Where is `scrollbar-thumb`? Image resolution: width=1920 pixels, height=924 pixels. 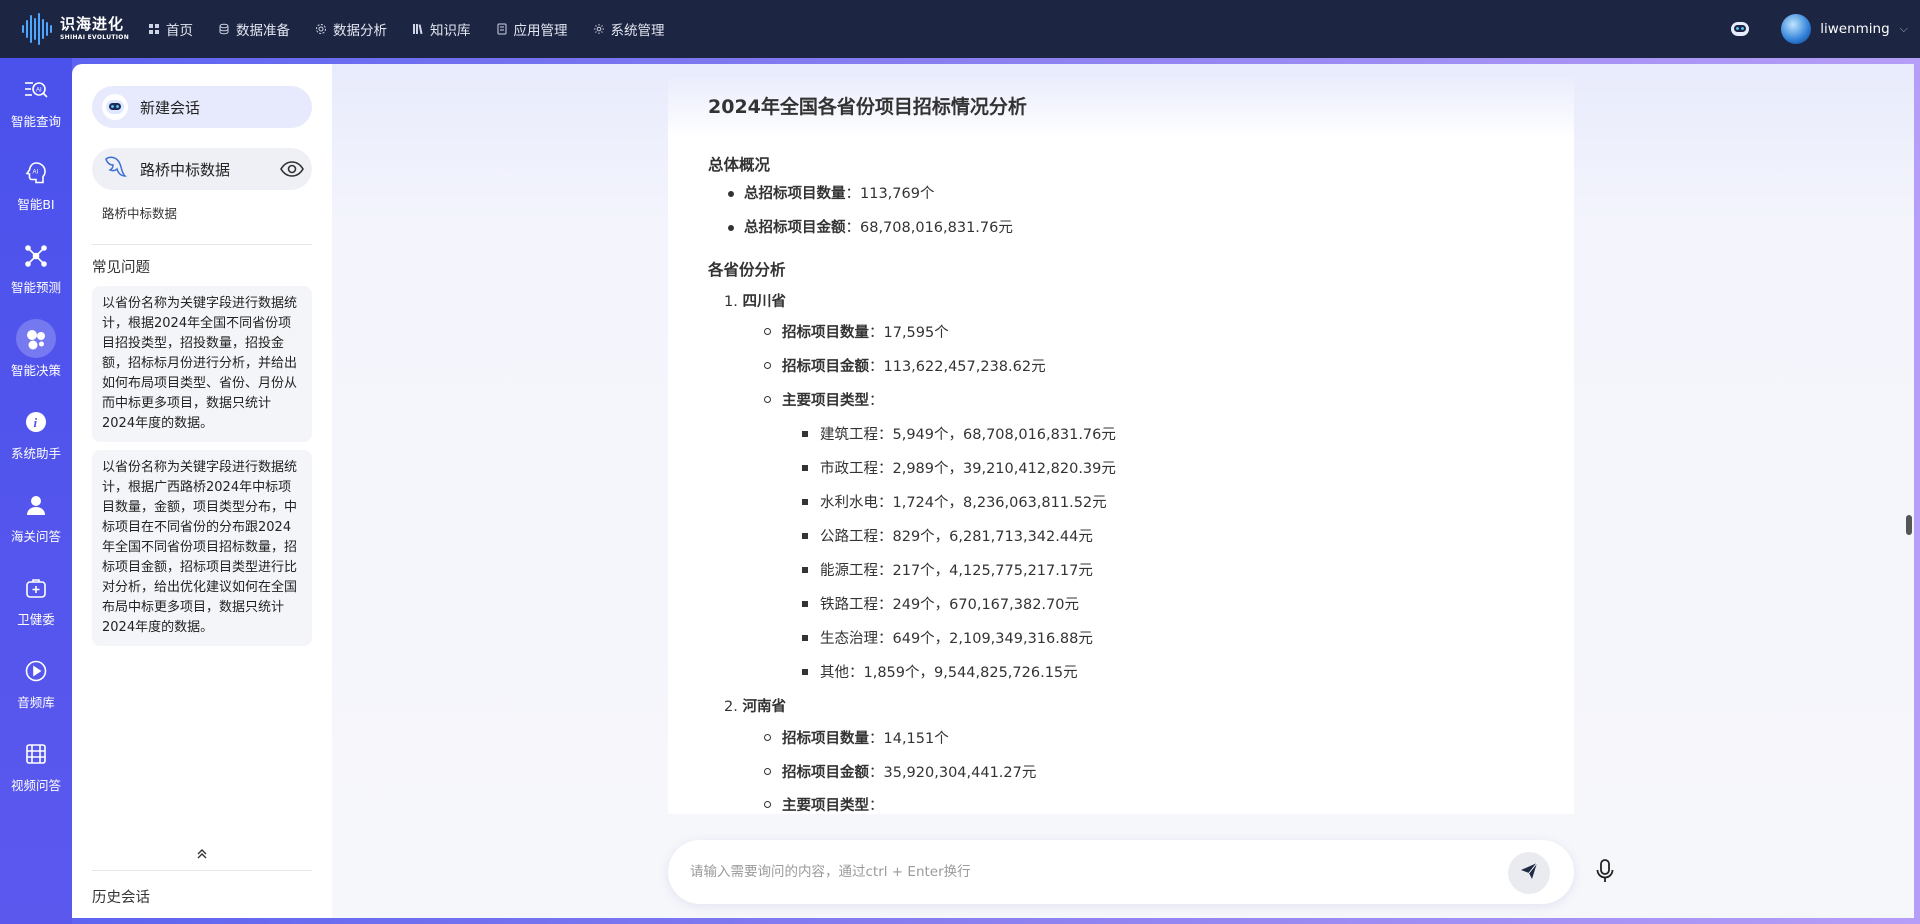 scrollbar-thumb is located at coordinates (1909, 525).